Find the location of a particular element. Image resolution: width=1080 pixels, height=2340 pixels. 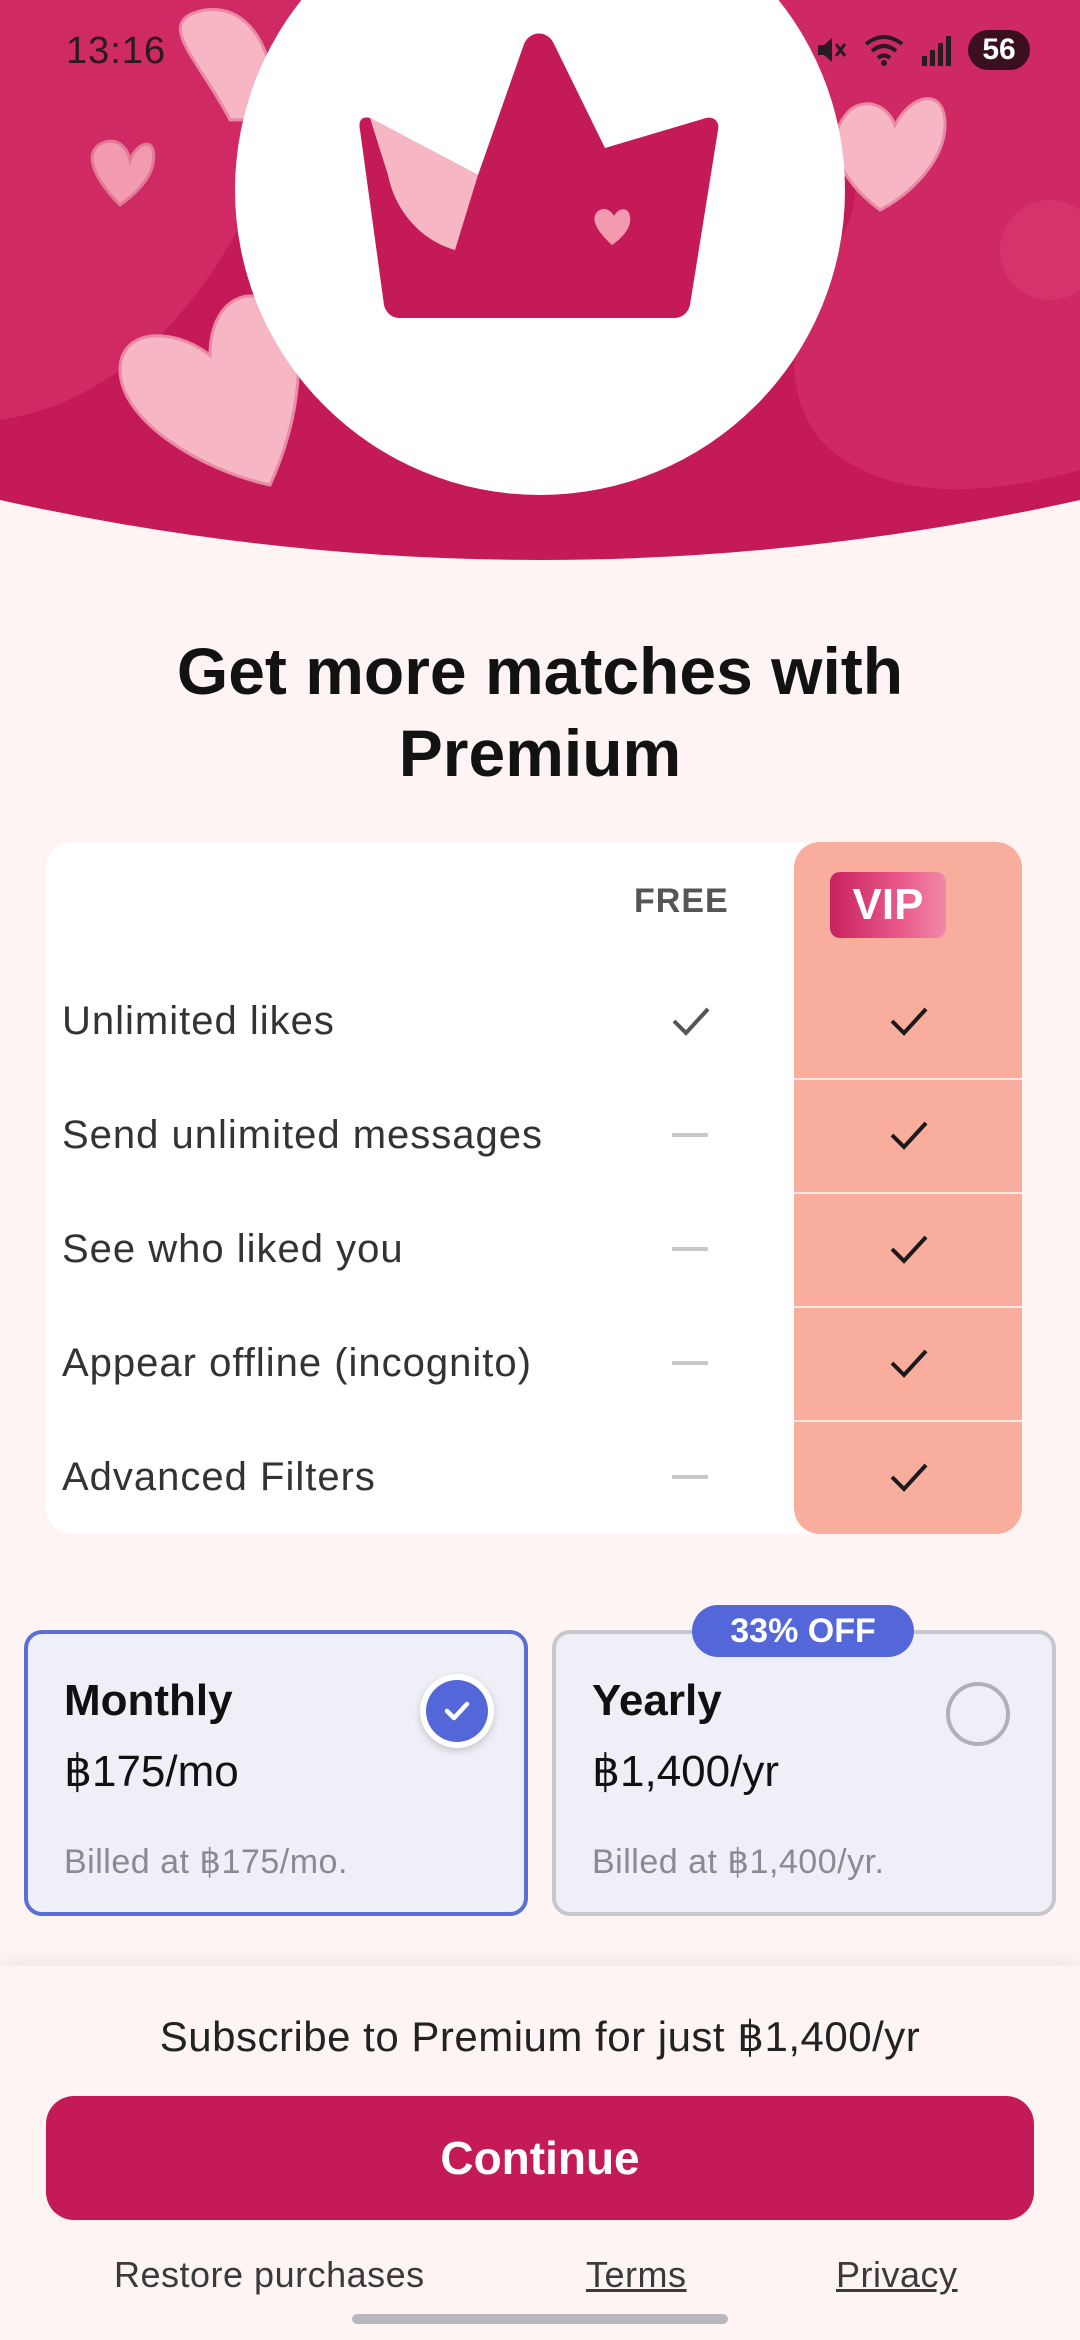

battery-icon: 56 is located at coordinates (999, 50).